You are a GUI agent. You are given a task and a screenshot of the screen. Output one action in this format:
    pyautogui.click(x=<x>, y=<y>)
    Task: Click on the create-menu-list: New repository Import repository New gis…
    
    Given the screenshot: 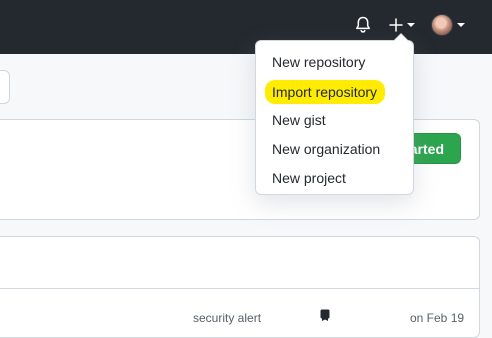 What is the action you would take?
    pyautogui.click(x=334, y=120)
    